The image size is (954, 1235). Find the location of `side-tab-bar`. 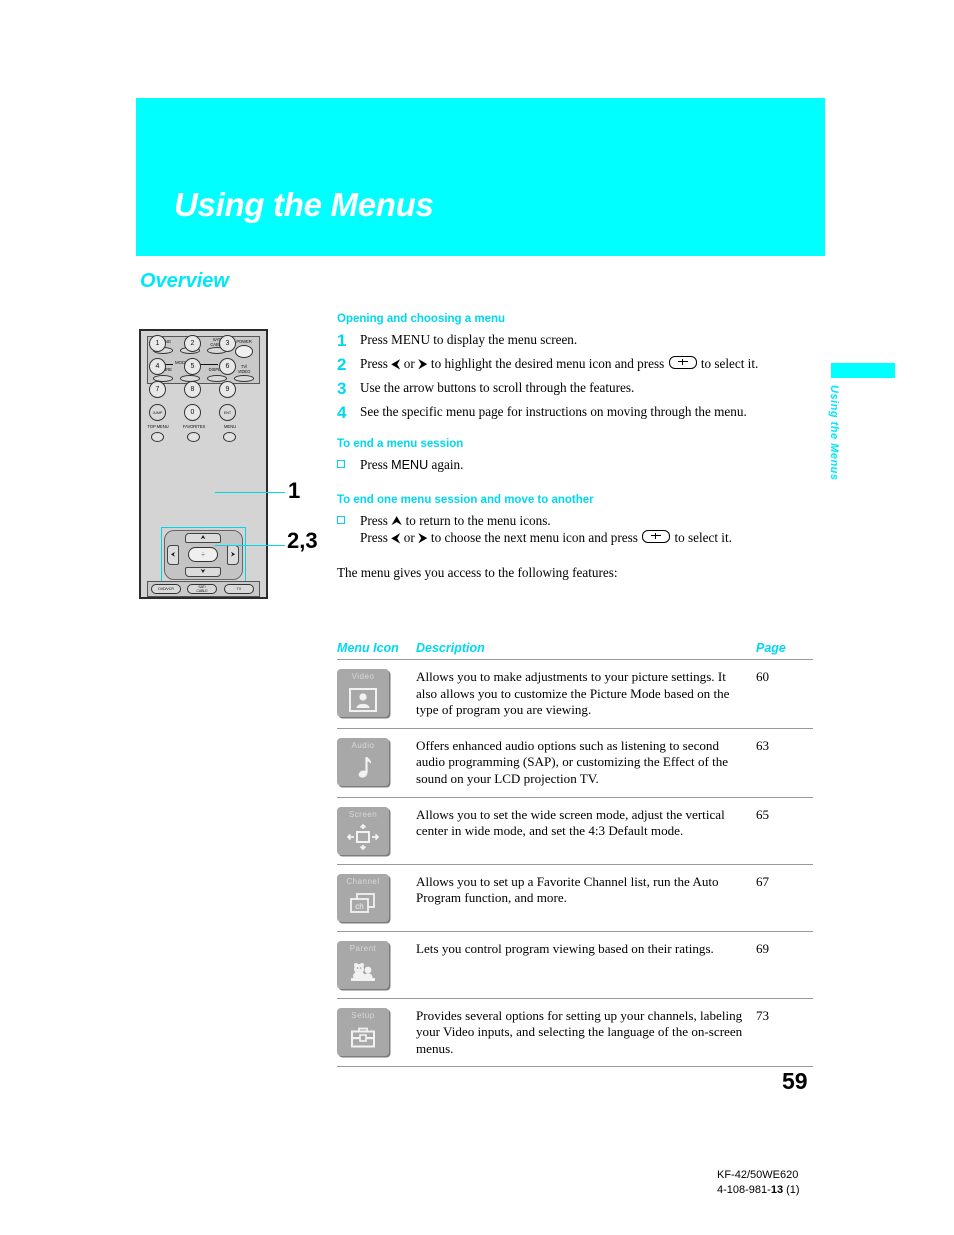

side-tab-bar is located at coordinates (863, 370).